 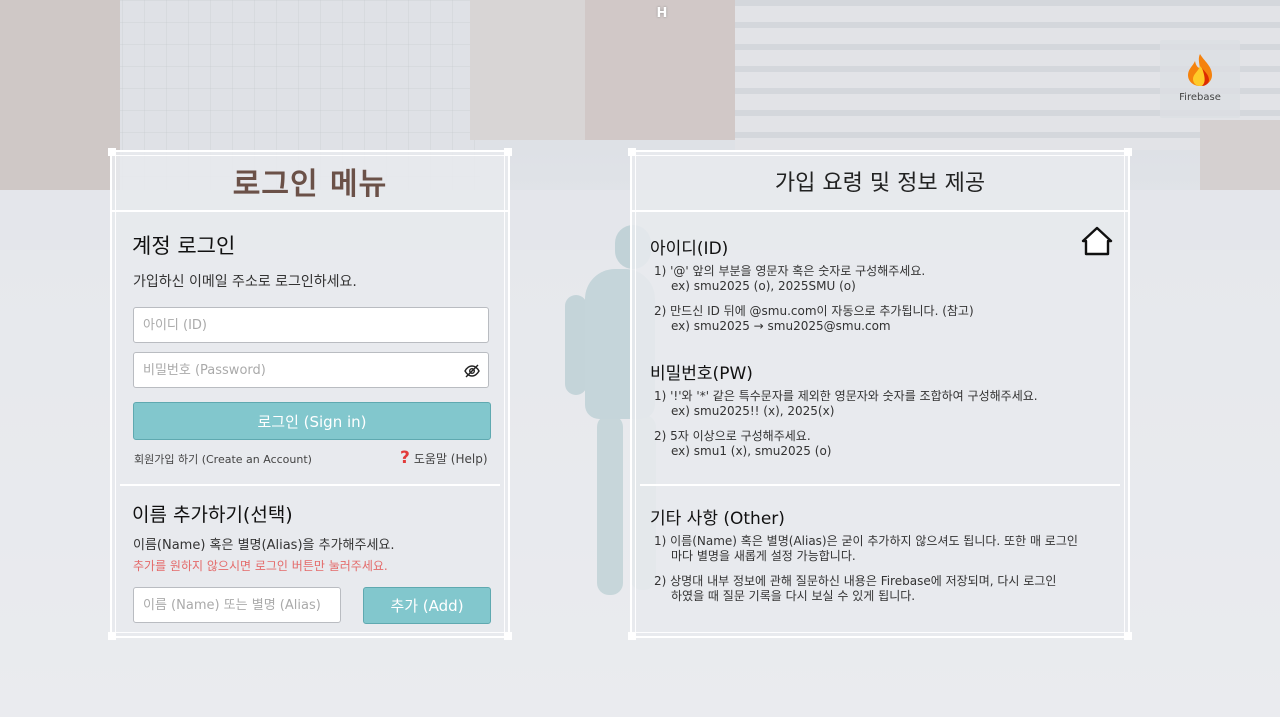 I want to click on pw-section-title: 비밀번호(PW), so click(x=701, y=374).